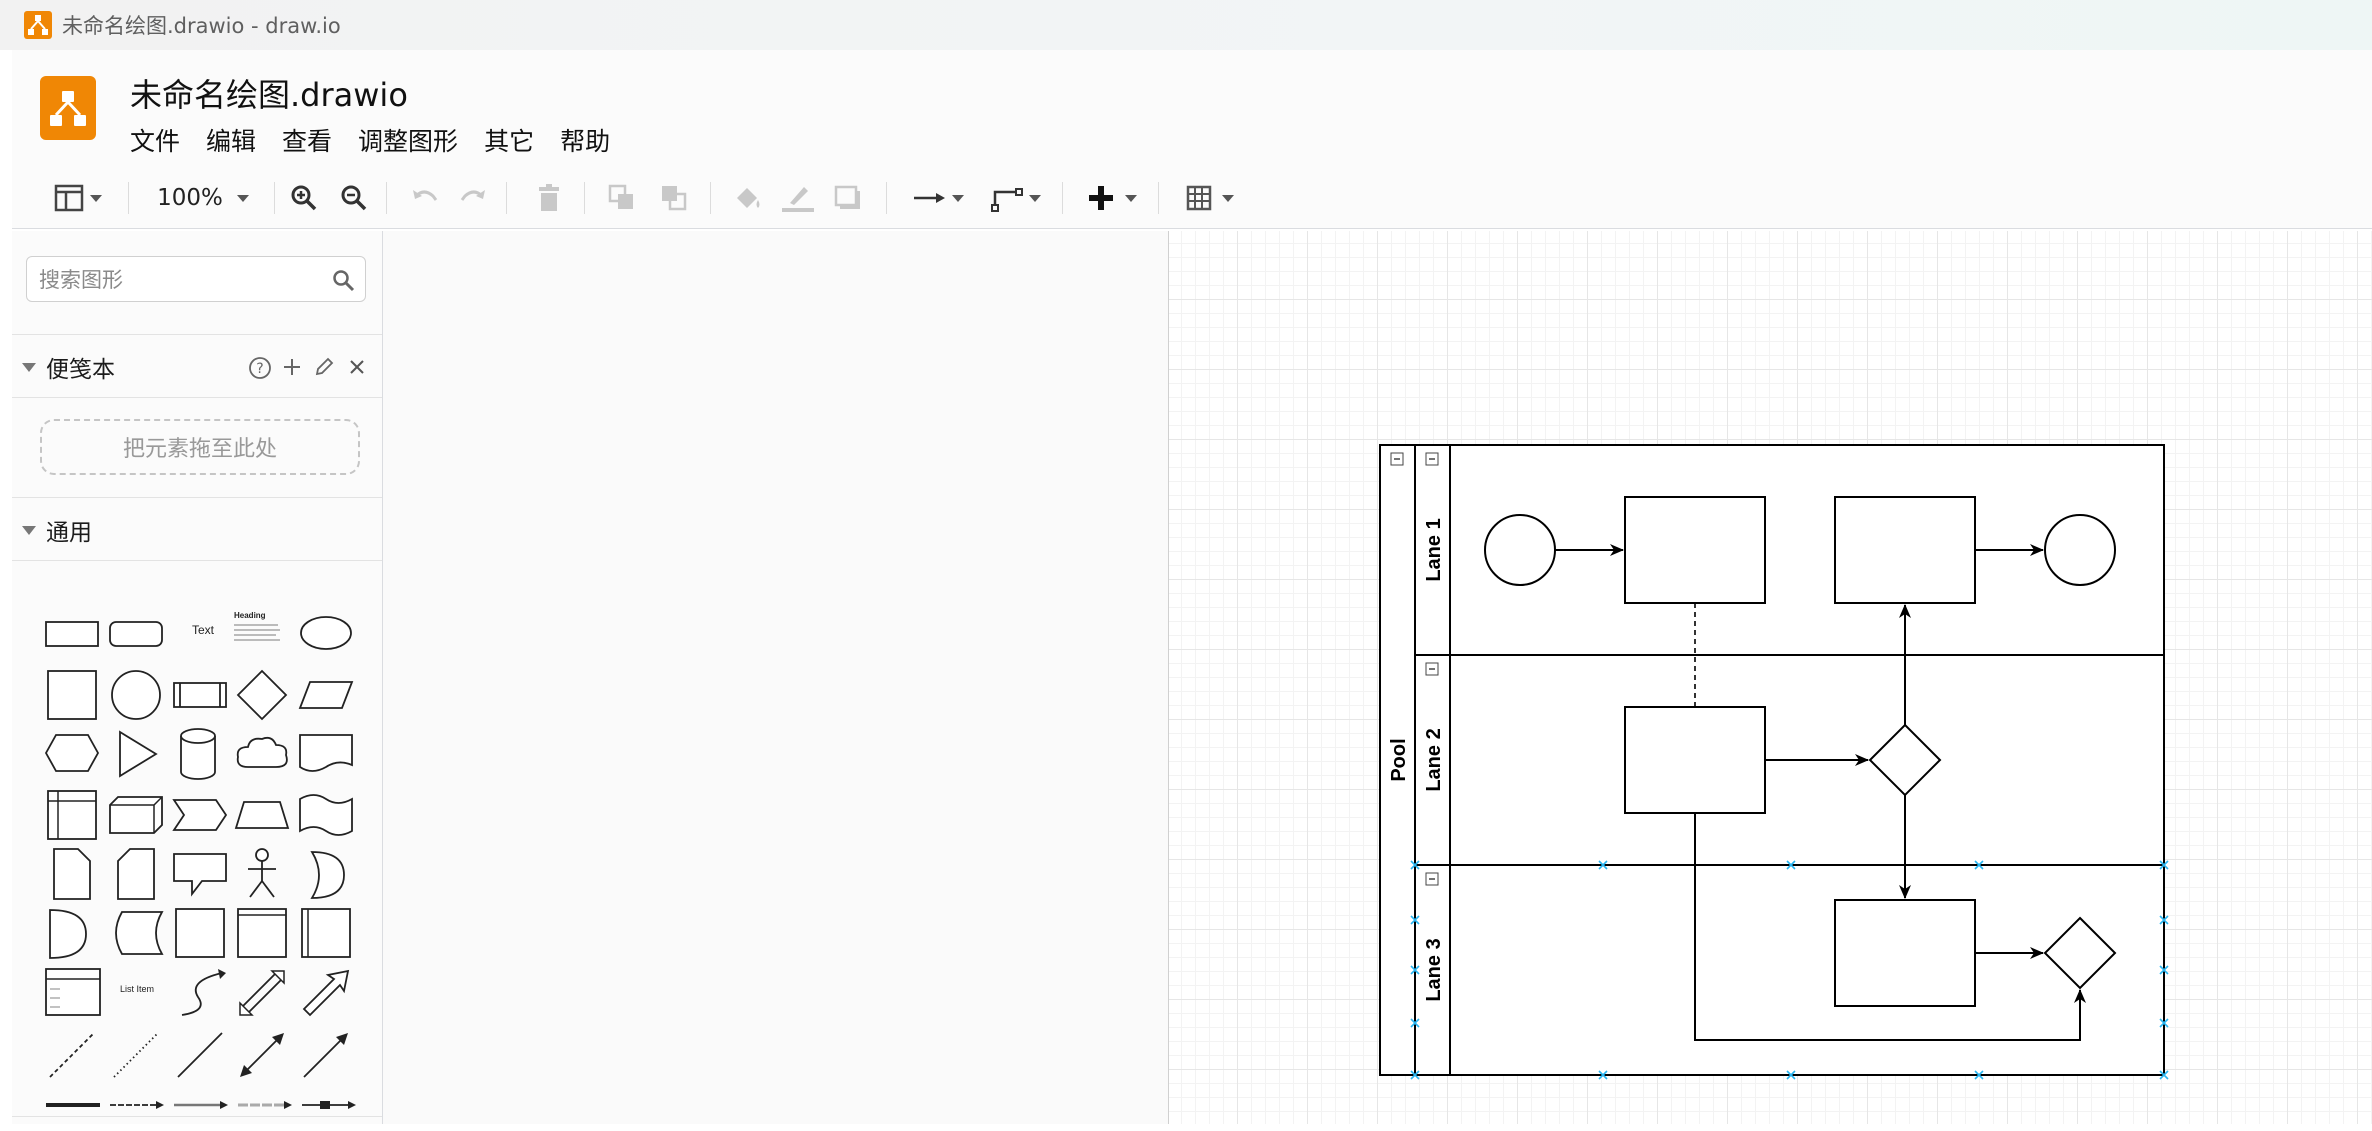 The width and height of the screenshot is (2372, 1131). What do you see at coordinates (326, 753) in the screenshot?
I see `document-shape` at bounding box center [326, 753].